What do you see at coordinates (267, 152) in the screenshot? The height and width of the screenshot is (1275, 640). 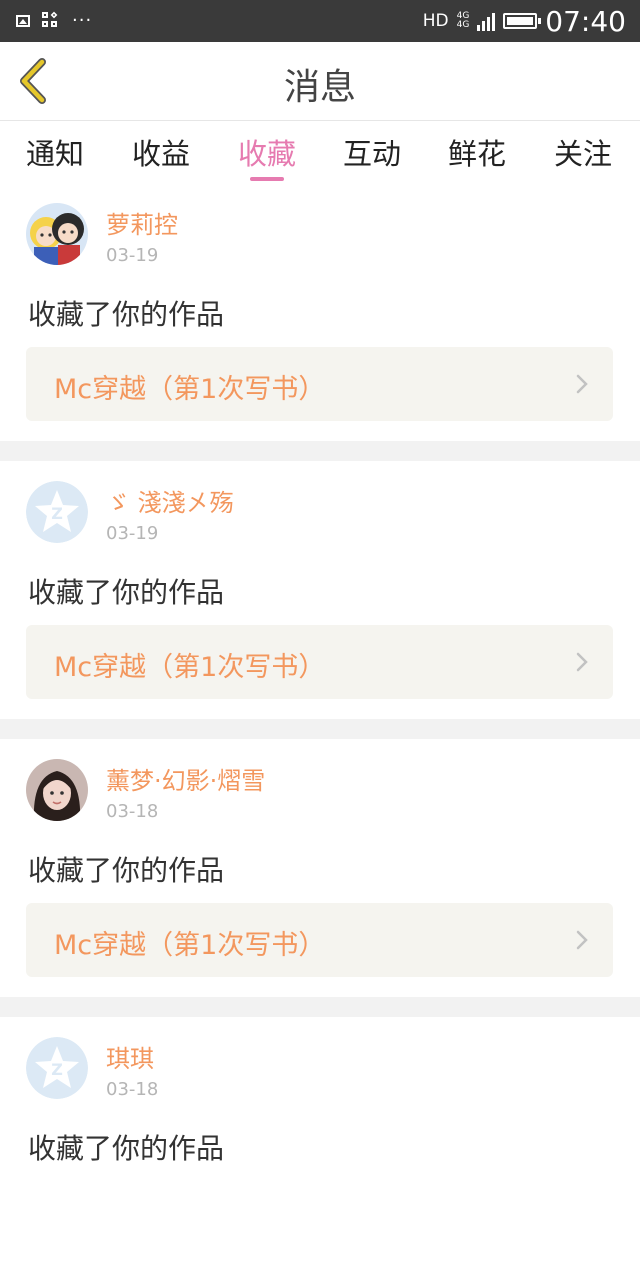 I see `tab-favorites: 收藏` at bounding box center [267, 152].